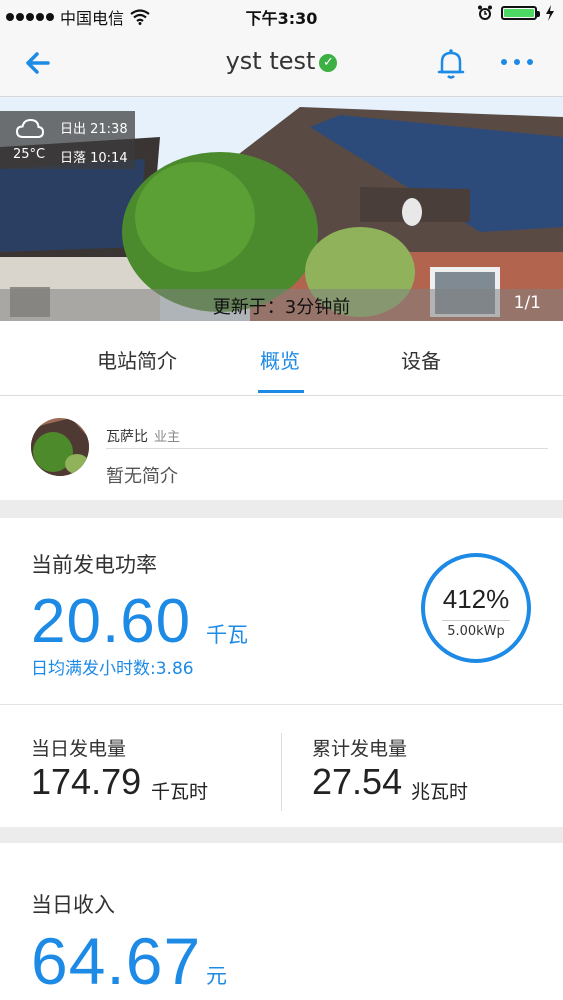  What do you see at coordinates (476, 599) in the screenshot?
I see `capacity-ratio-value: 412%` at bounding box center [476, 599].